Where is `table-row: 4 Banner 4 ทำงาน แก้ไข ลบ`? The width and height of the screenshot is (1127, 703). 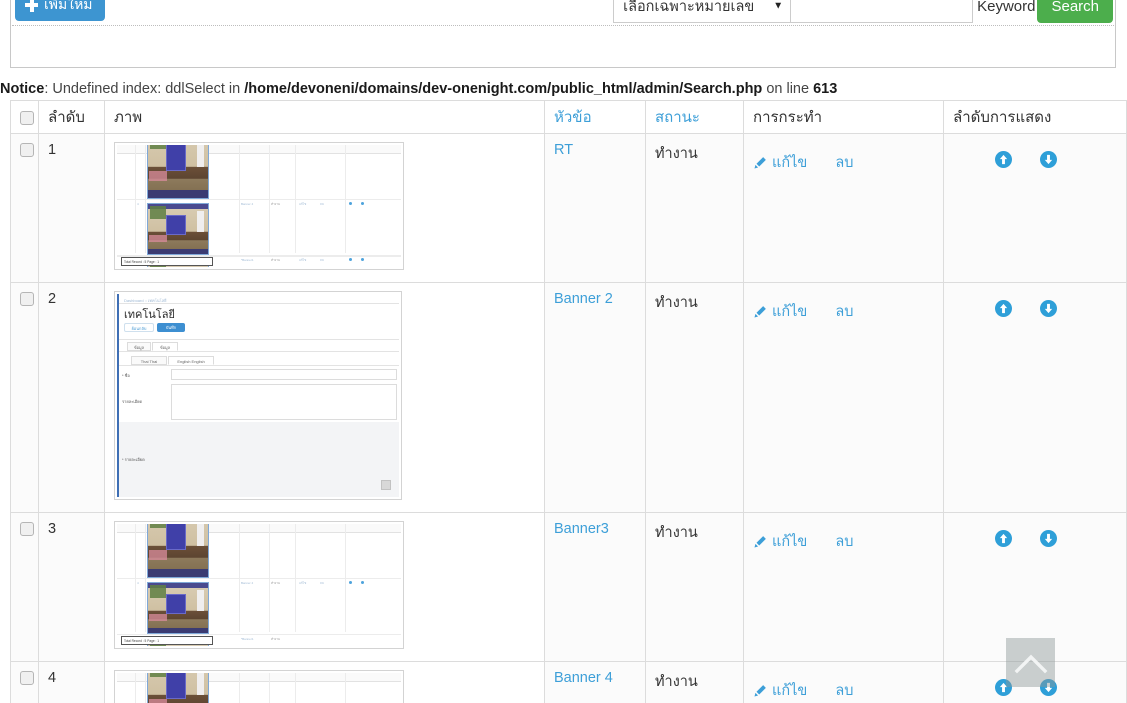 table-row: 4 Banner 4 ทำงาน แก้ไข ลบ is located at coordinates (568, 682).